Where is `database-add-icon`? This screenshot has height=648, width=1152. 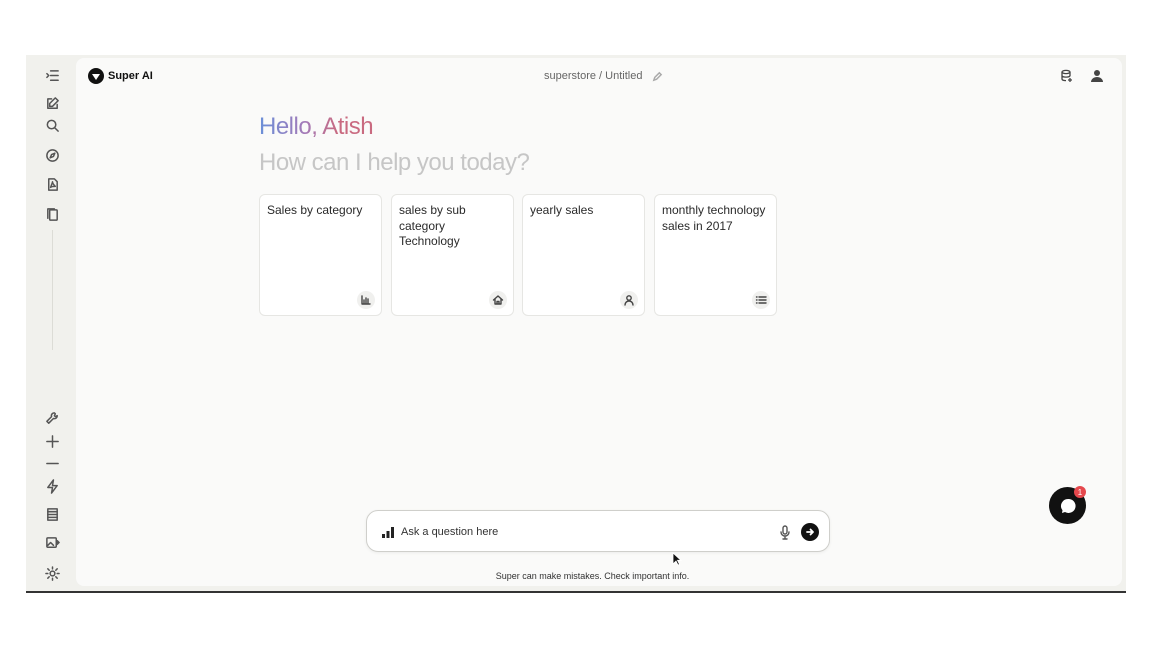
database-add-icon is located at coordinates (1067, 76).